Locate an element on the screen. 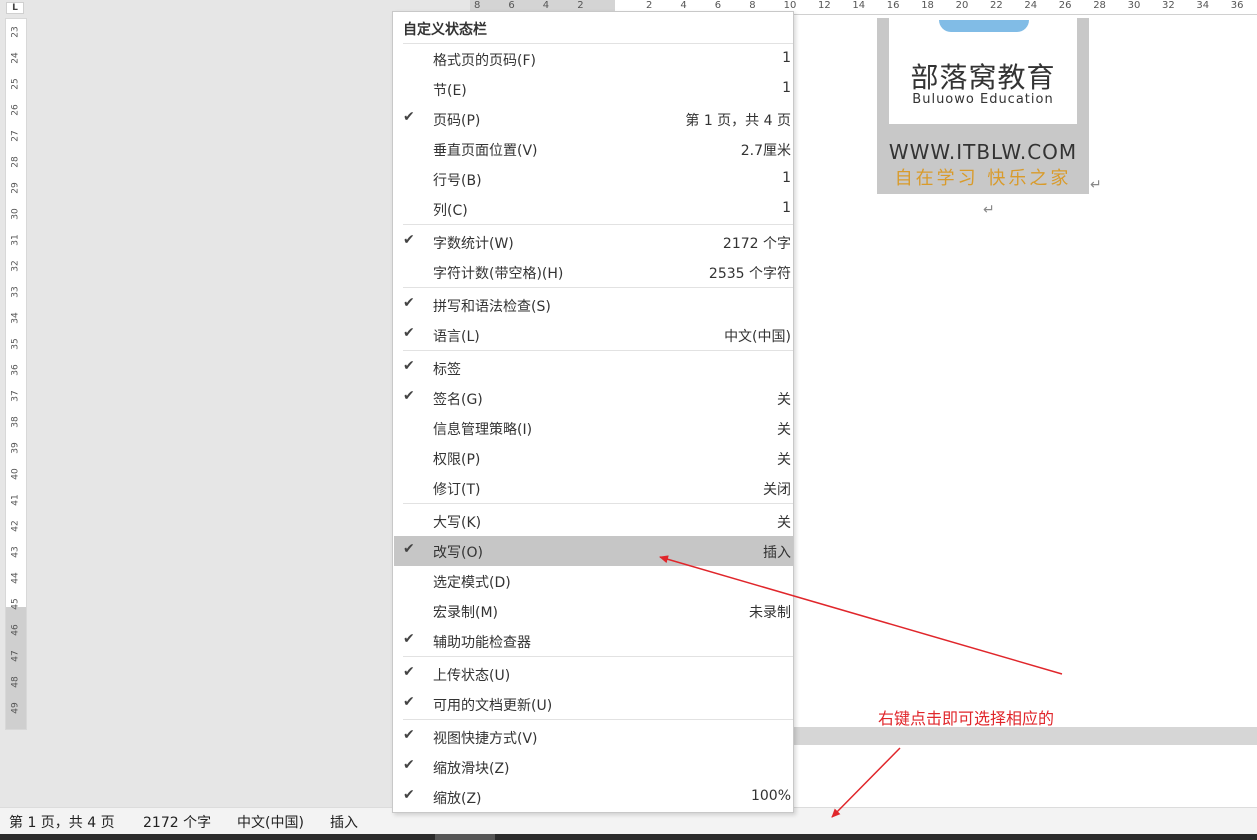 The width and height of the screenshot is (1257, 840). annotation-arrow-to-menu is located at coordinates (861, 615).